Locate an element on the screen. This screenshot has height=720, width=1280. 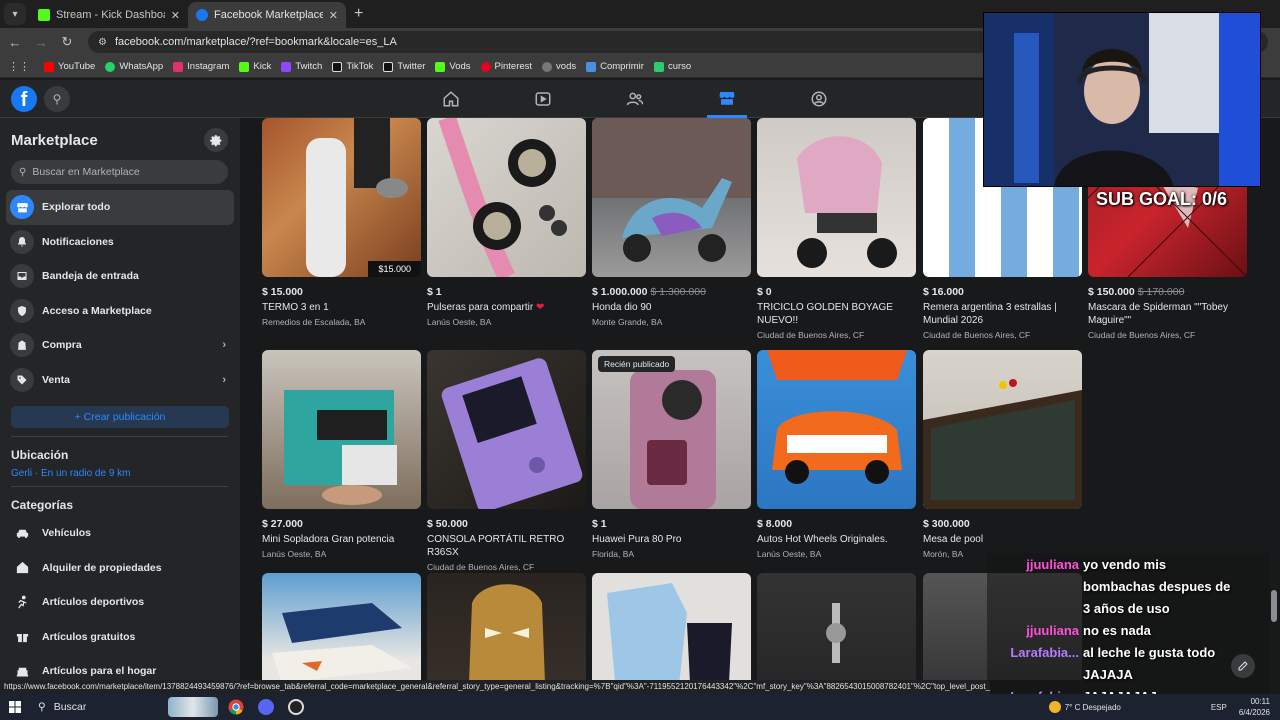
listing-price: $ 1 is located at coordinates (599, 524).